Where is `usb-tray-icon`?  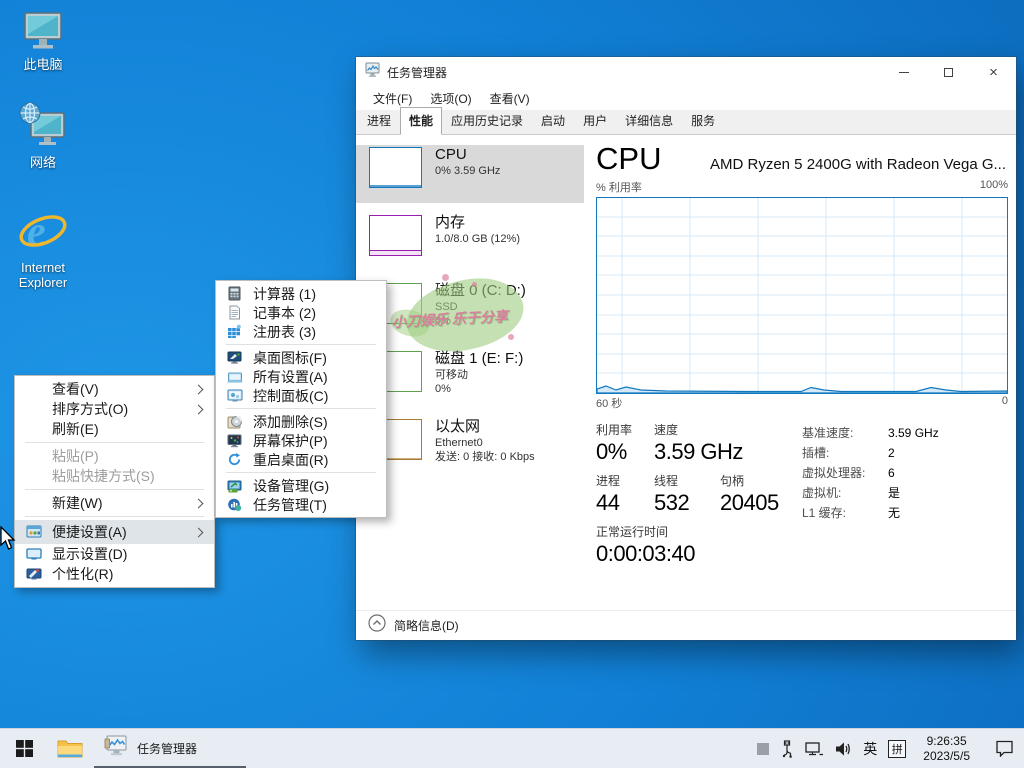 usb-tray-icon is located at coordinates (787, 748).